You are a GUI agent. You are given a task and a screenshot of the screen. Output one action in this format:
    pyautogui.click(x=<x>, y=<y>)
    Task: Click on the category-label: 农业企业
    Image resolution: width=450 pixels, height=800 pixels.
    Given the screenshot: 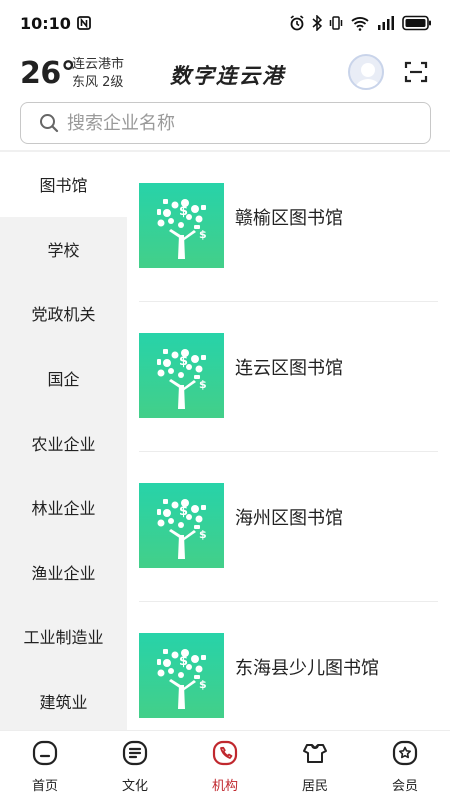 What is the action you would take?
    pyautogui.click(x=63, y=444)
    